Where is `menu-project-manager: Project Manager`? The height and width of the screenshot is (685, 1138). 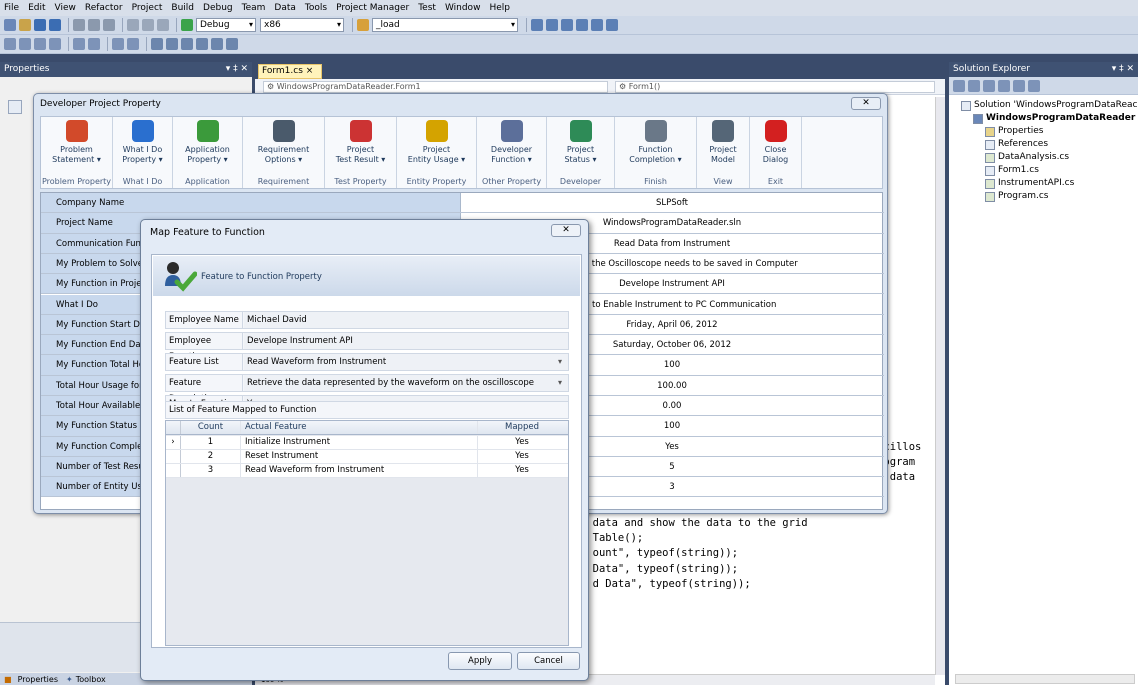
menu-project-manager: Project Manager is located at coordinates (372, 8).